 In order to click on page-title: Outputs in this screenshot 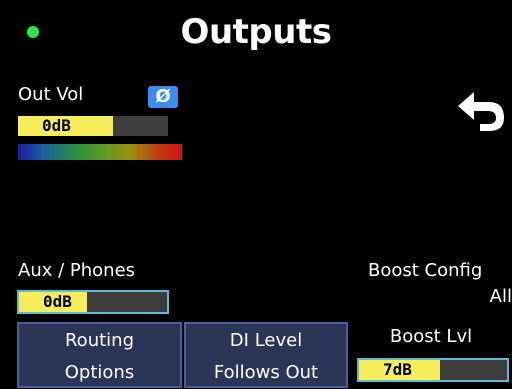, I will do `click(256, 32)`.